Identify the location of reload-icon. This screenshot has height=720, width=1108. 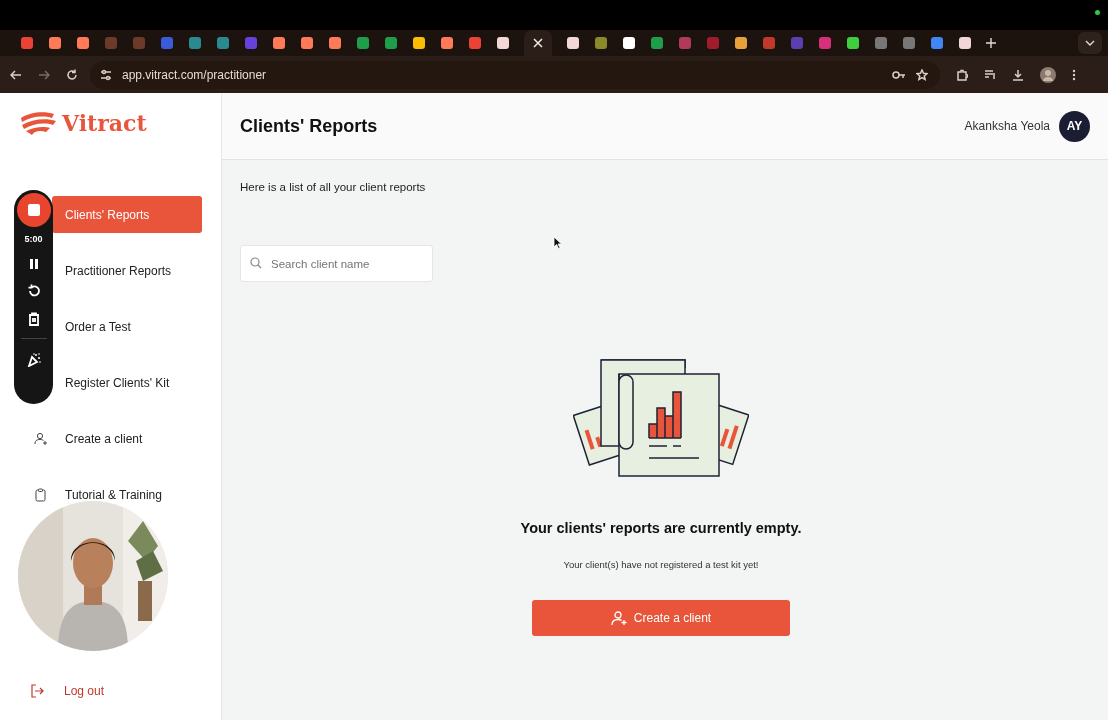
(72, 74).